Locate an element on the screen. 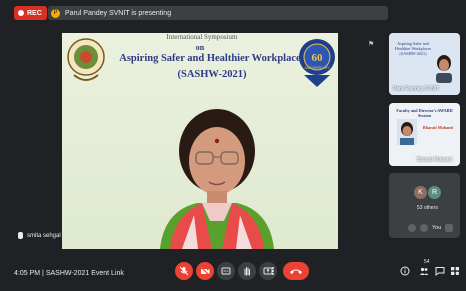  people-icon is located at coordinates (424, 271).